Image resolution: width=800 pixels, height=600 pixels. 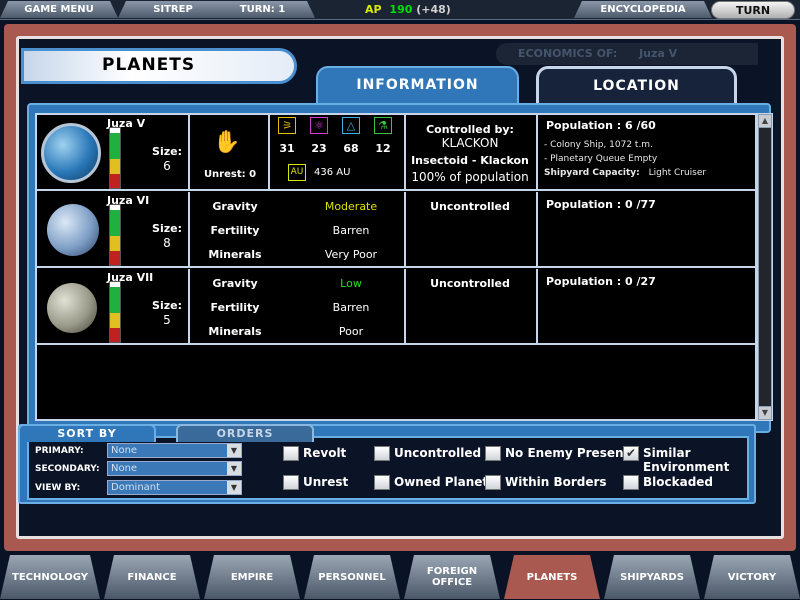 What do you see at coordinates (433, 9) in the screenshot?
I see `resource-delta: (+48)` at bounding box center [433, 9].